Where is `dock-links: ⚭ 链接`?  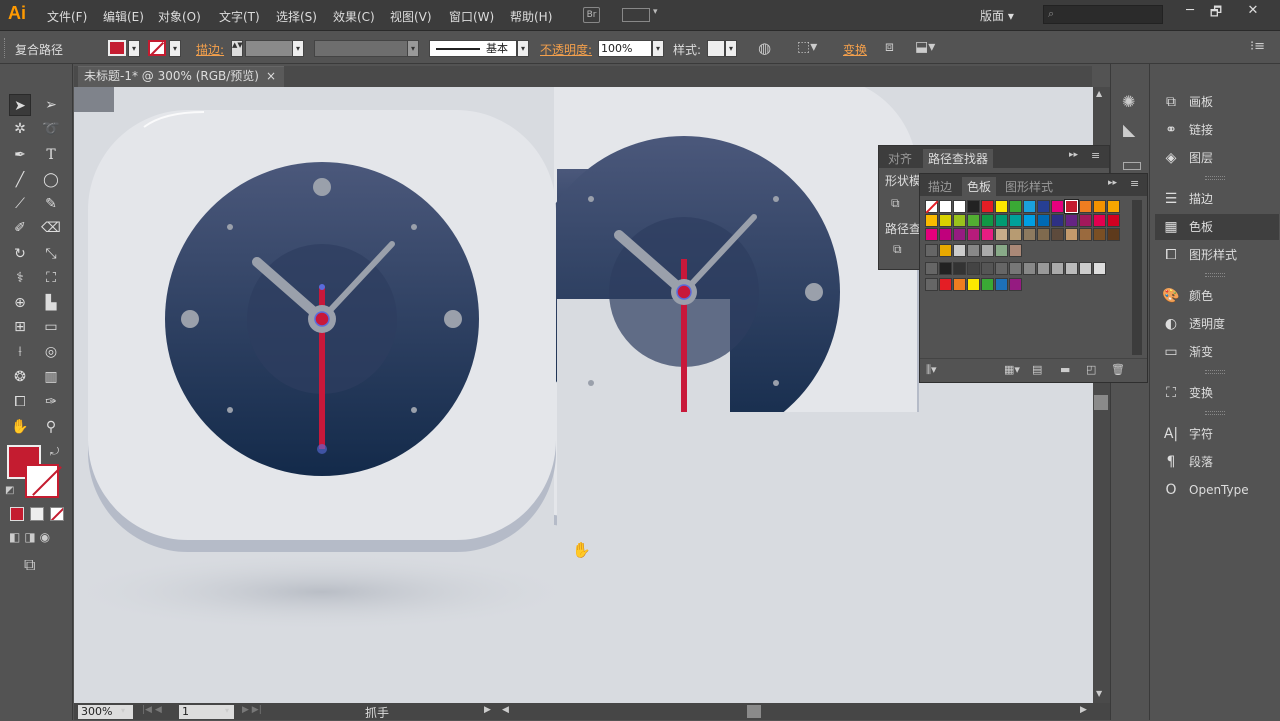 dock-links: ⚭ 链接 is located at coordinates (1217, 130).